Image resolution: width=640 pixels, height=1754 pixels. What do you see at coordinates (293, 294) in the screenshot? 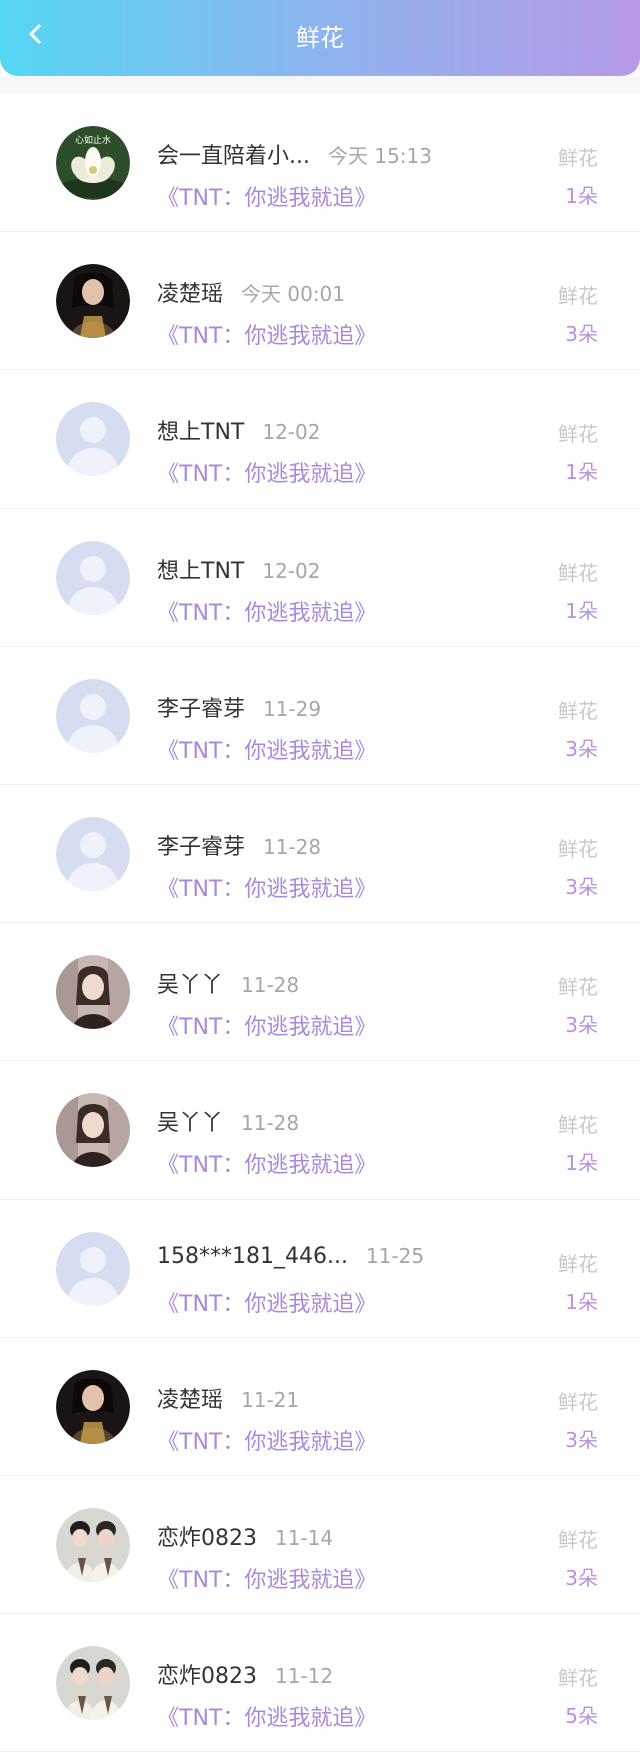
I see `timestamp: 今天 00:01` at bounding box center [293, 294].